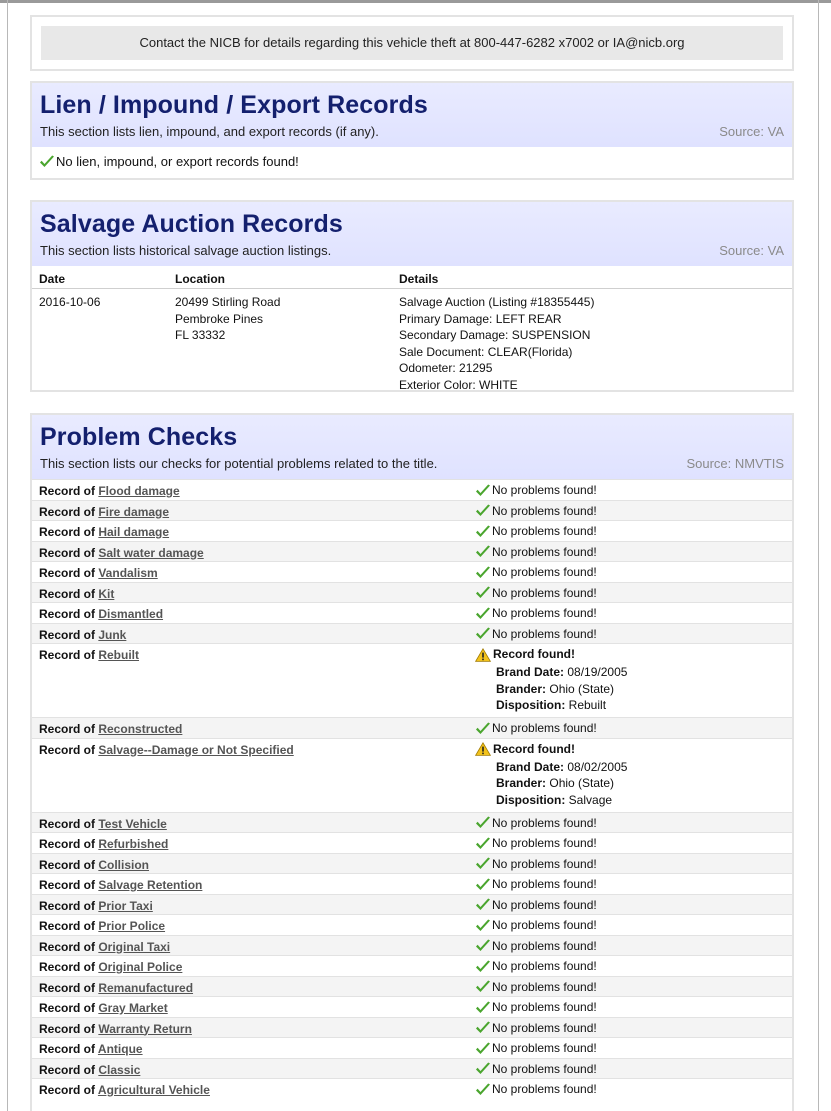 The image size is (831, 1111). I want to click on location-state-zip: FL 33332, so click(200, 335).